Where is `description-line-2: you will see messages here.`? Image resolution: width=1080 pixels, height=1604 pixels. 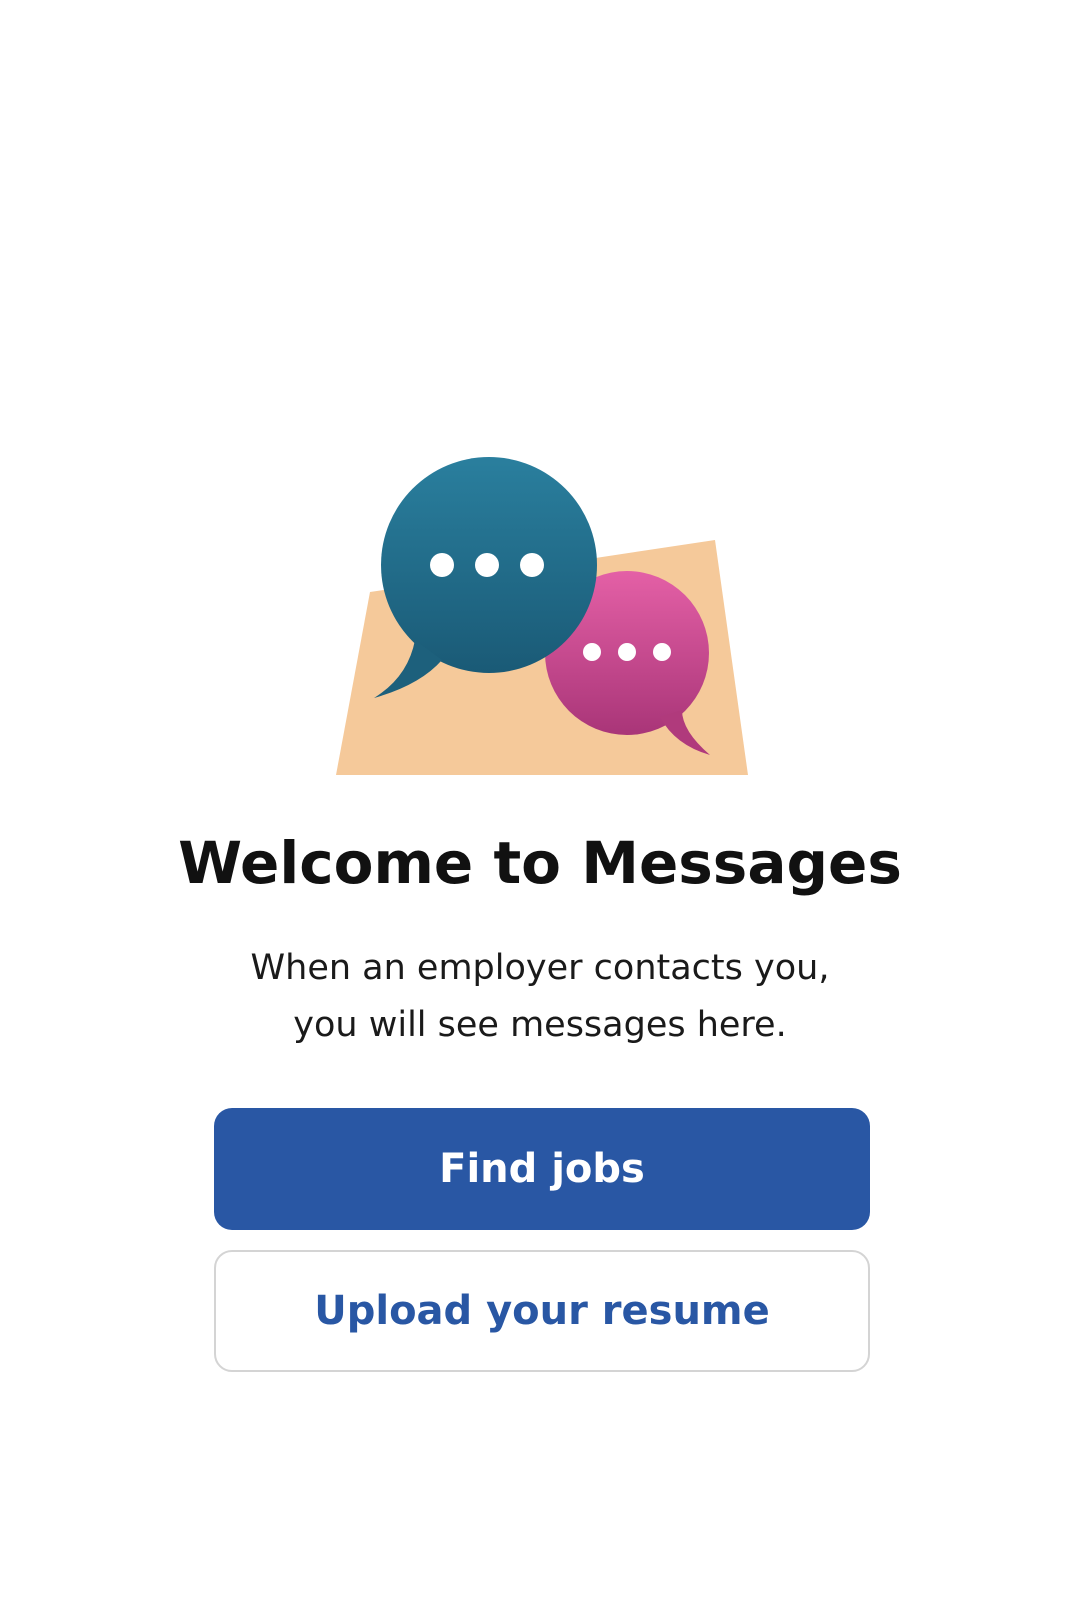
description-line-2: you will see messages here. is located at coordinates (540, 1025).